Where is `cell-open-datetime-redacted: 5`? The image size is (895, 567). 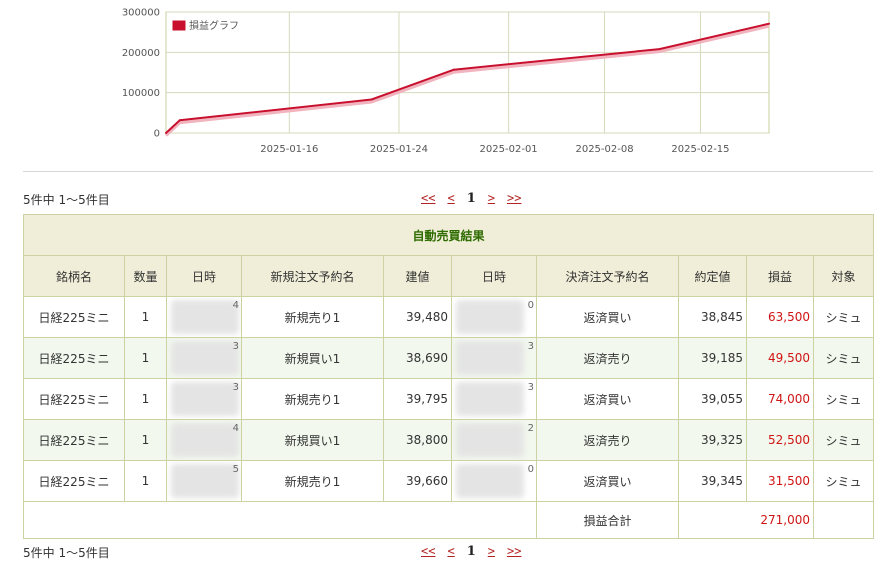
cell-open-datetime-redacted: 5 is located at coordinates (204, 481).